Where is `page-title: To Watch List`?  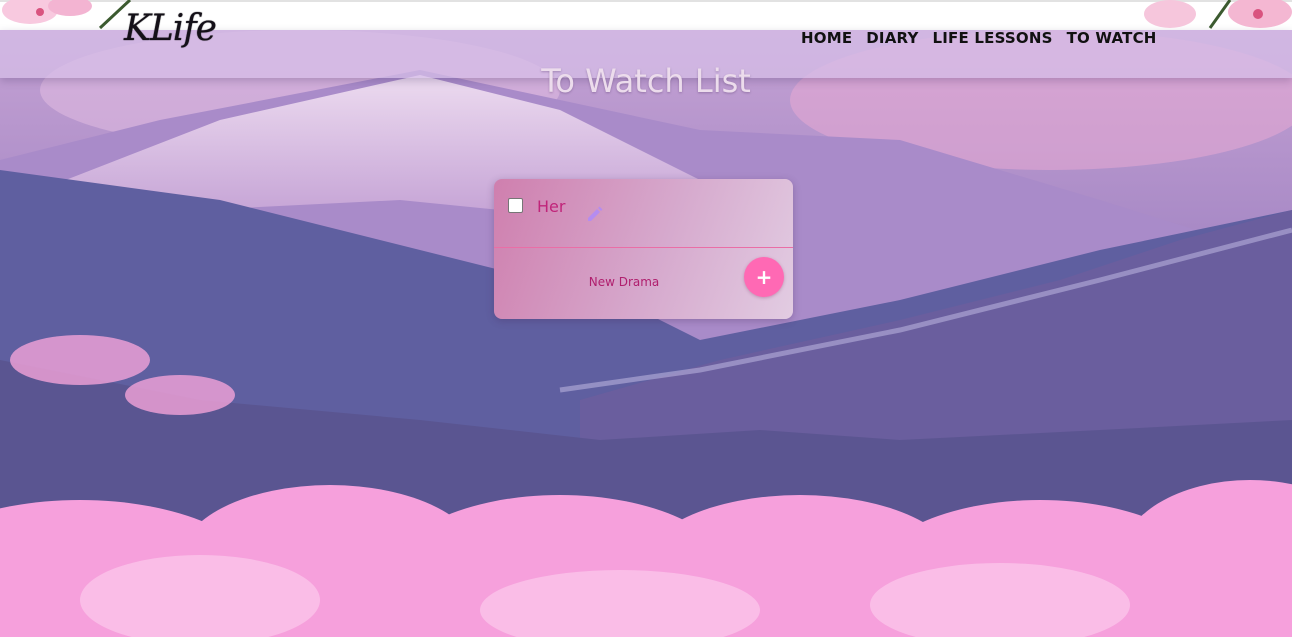
page-title: To Watch List is located at coordinates (646, 81).